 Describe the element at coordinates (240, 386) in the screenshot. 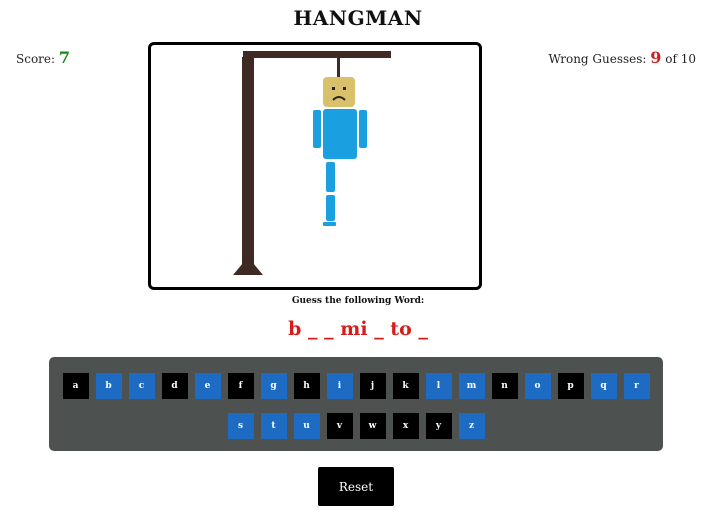

I see `letter-key-f: f` at that location.